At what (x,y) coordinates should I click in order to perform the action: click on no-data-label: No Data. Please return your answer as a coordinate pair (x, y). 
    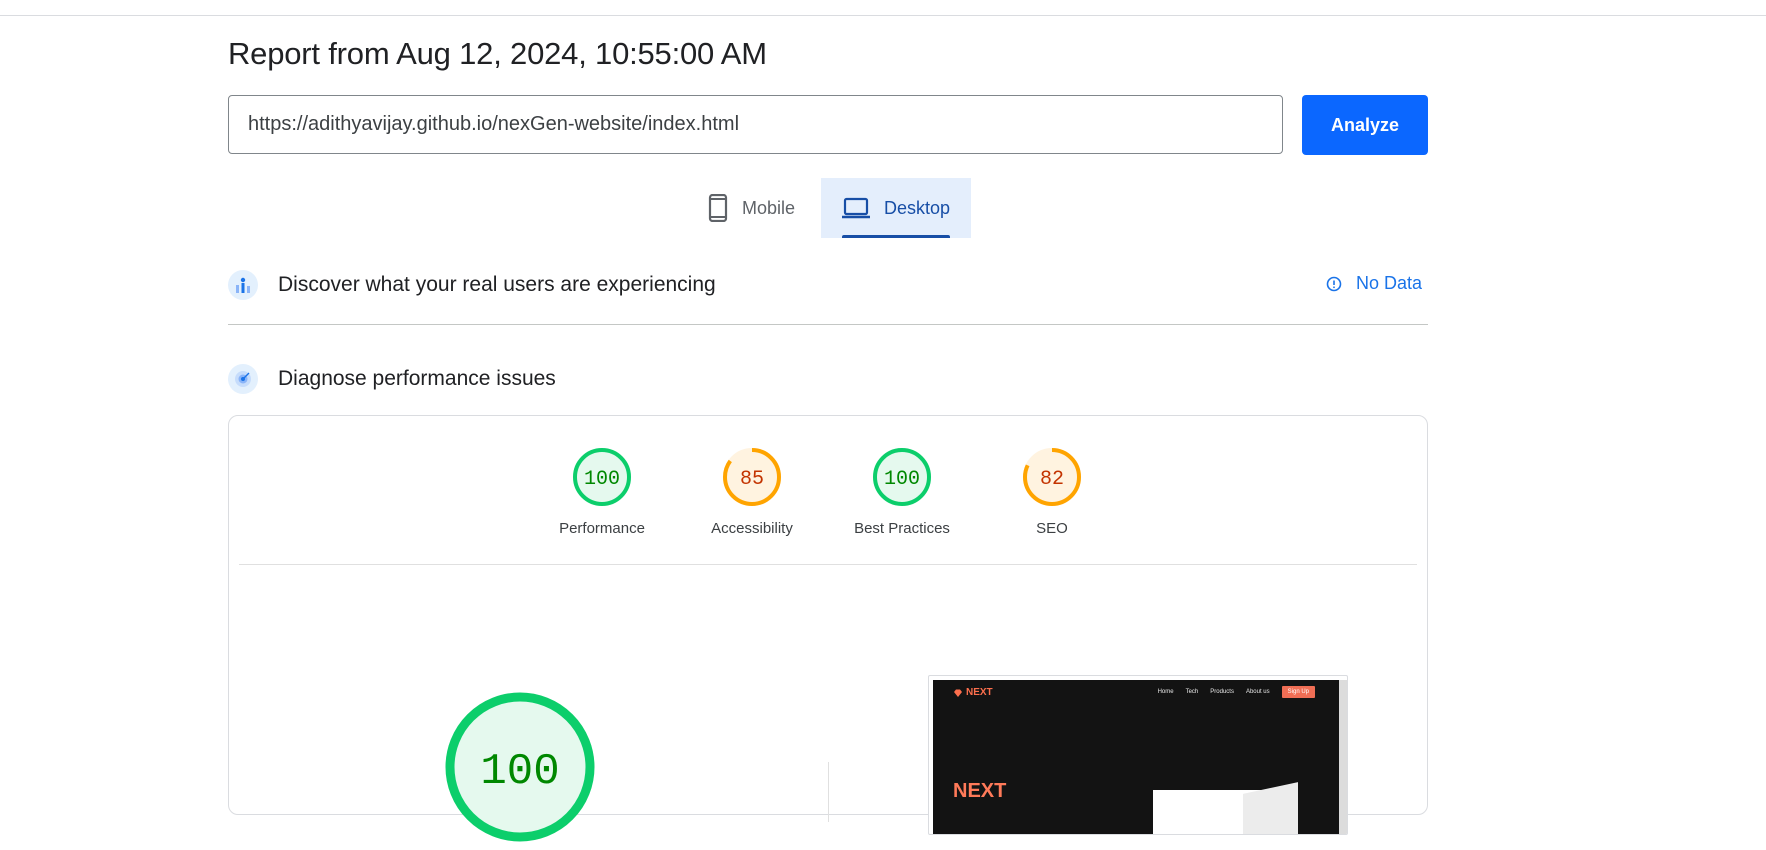
    Looking at the image, I should click on (1389, 283).